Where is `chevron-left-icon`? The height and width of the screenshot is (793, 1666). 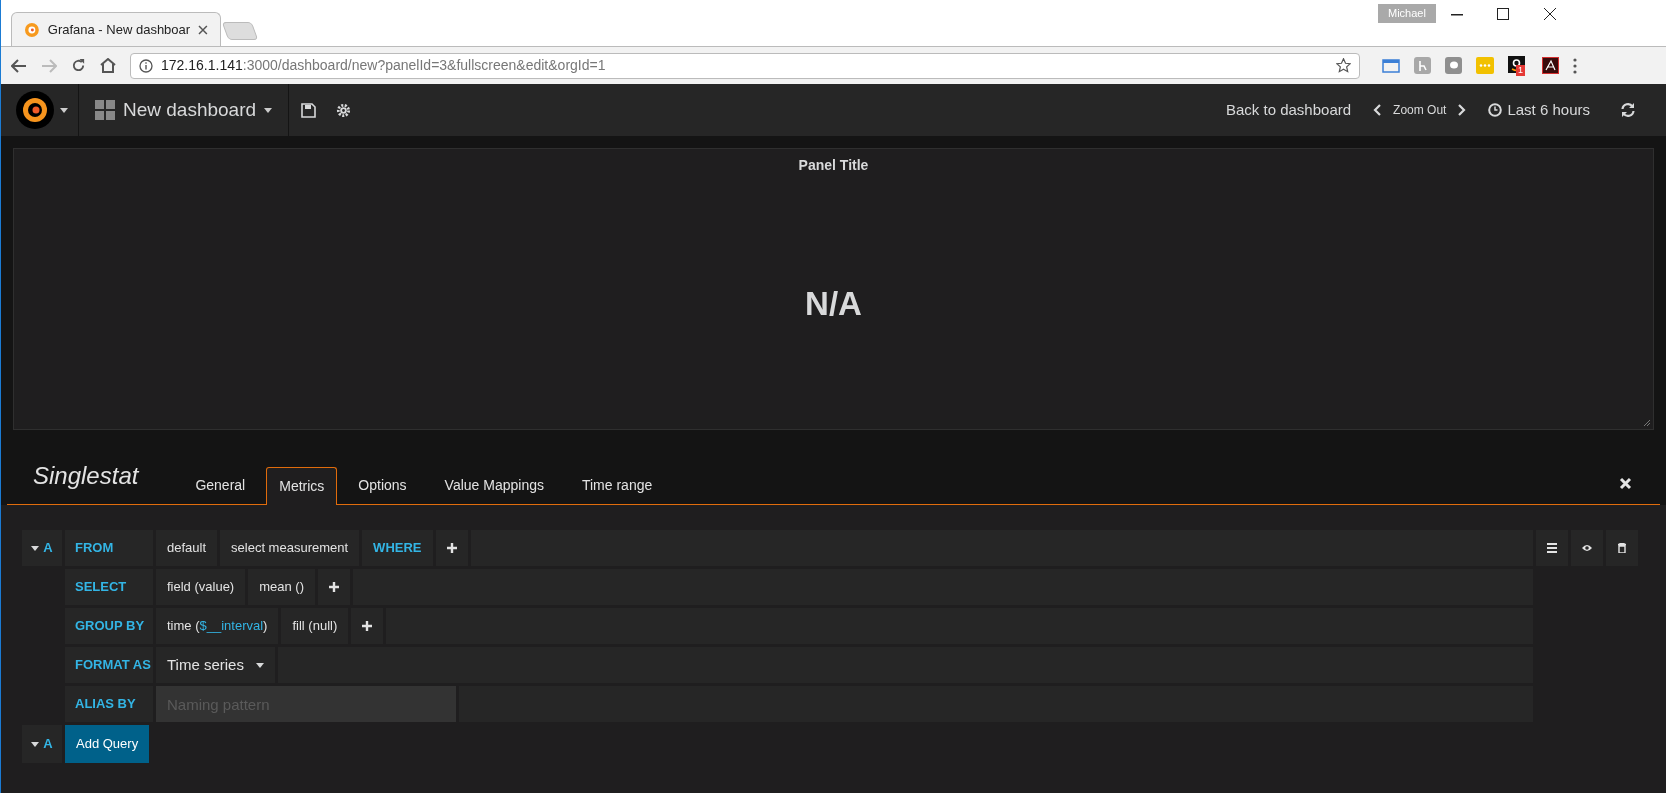
chevron-left-icon is located at coordinates (1377, 110).